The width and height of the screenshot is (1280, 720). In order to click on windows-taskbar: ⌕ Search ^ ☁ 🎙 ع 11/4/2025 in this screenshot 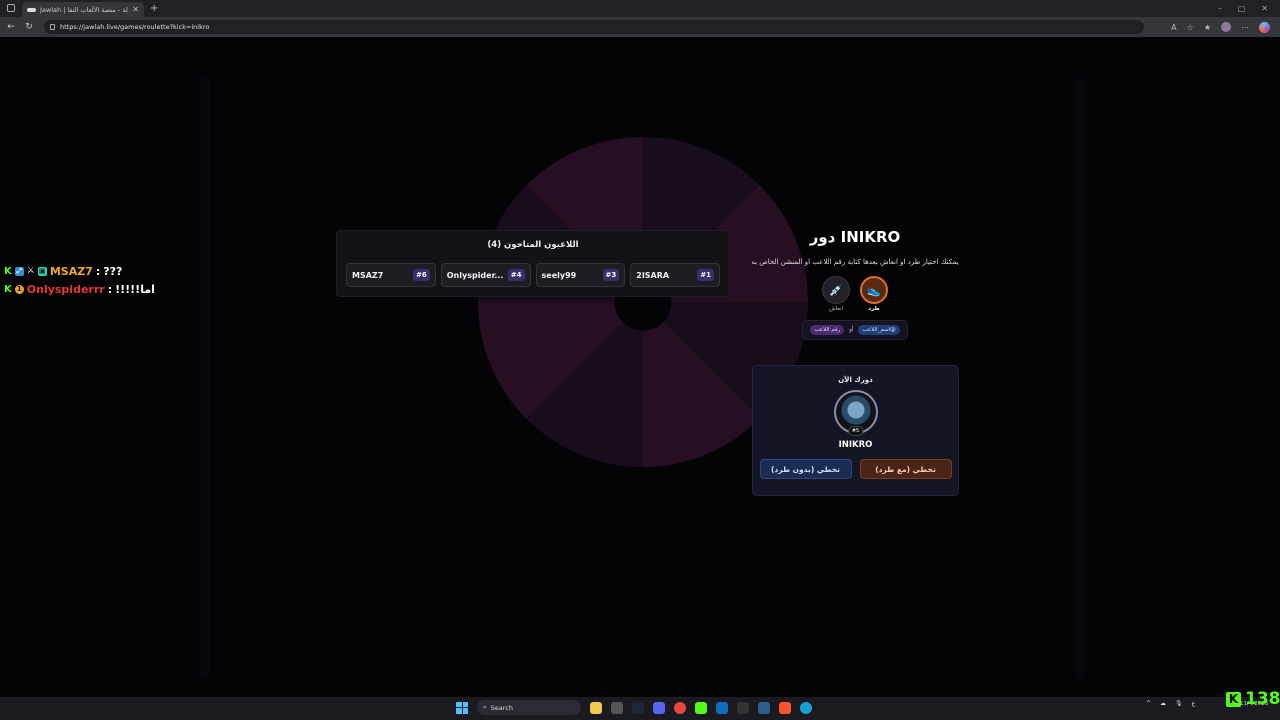, I will do `click(640, 708)`.